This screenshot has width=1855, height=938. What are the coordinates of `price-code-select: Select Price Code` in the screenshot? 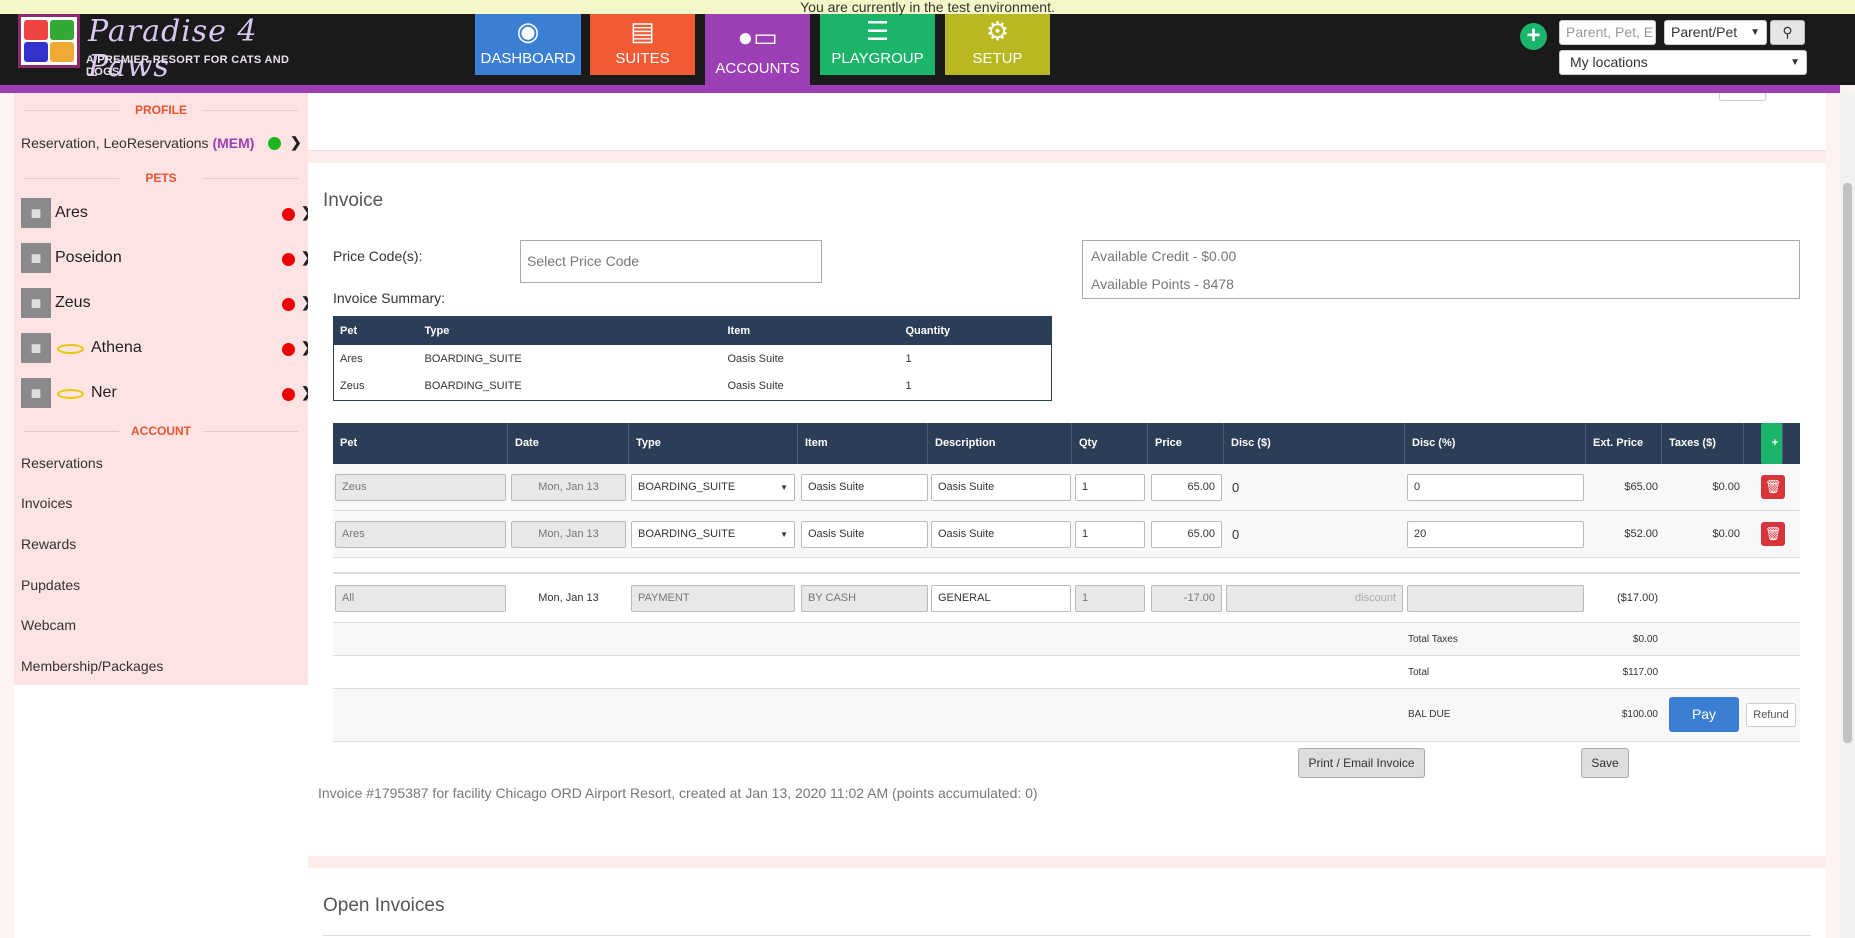 It's located at (671, 261).